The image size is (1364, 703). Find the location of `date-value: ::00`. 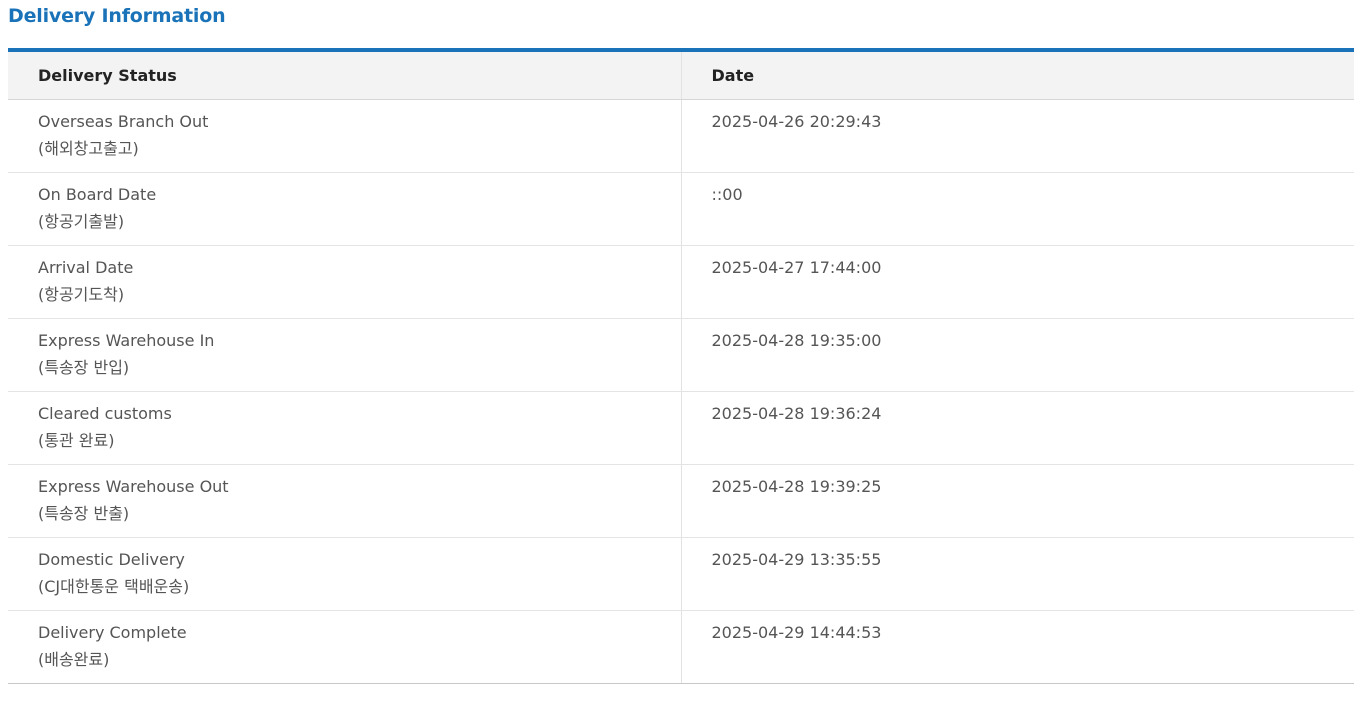

date-value: ::00 is located at coordinates (727, 194).